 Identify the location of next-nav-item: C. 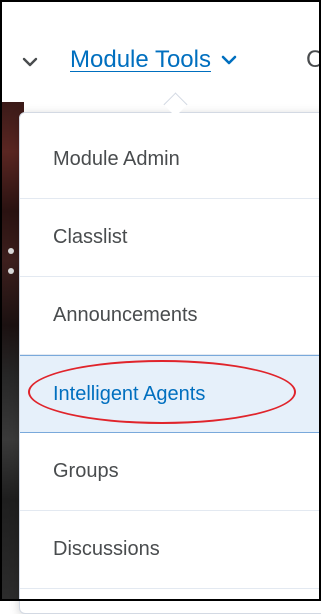
(313, 60).